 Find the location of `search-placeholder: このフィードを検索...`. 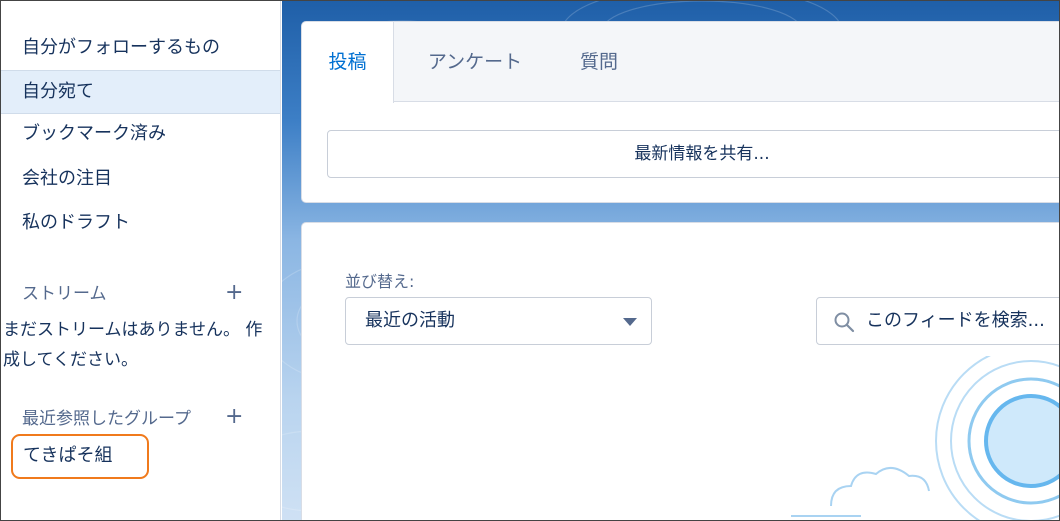

search-placeholder: このフィードを検索... is located at coordinates (955, 320).